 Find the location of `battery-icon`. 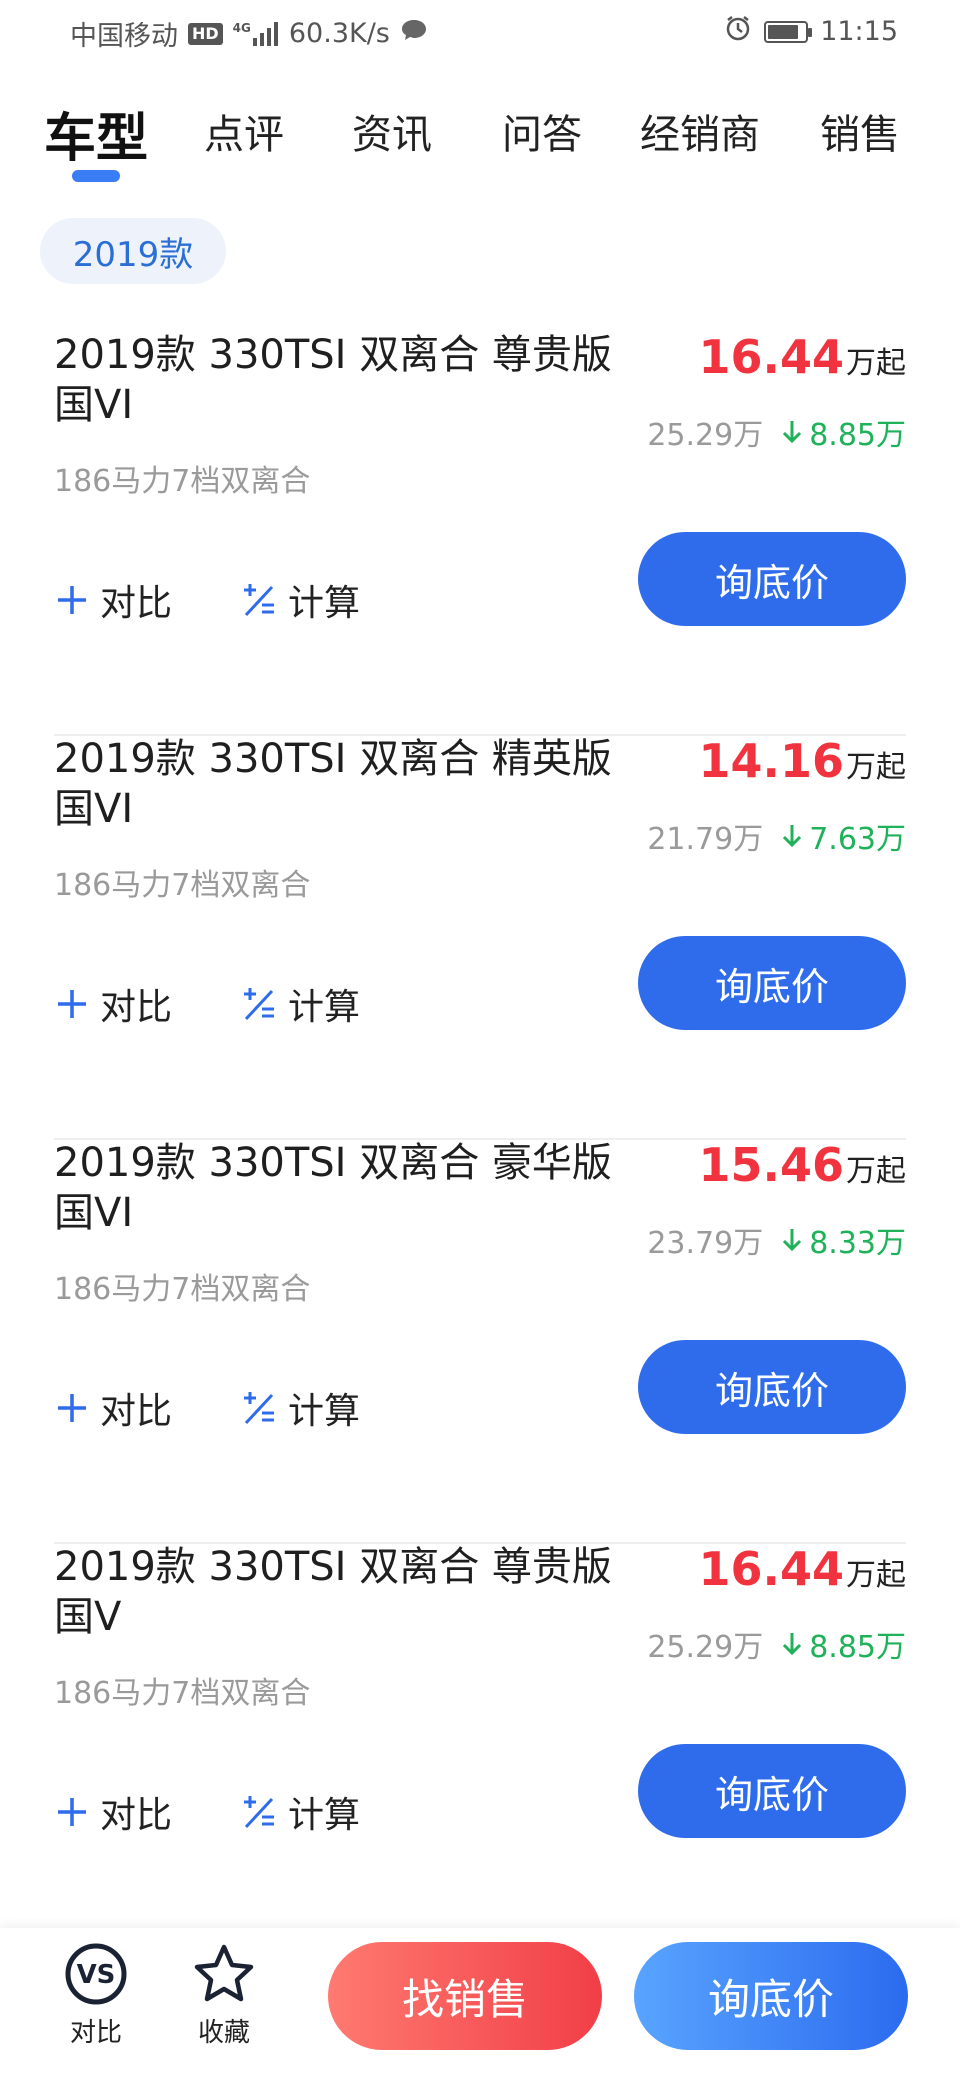

battery-icon is located at coordinates (788, 31).